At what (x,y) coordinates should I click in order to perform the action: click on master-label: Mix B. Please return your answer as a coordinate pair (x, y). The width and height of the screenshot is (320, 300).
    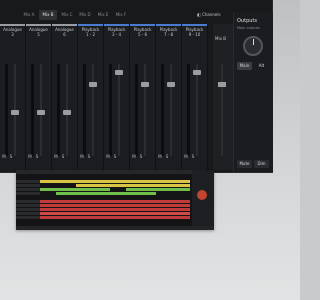
    Looking at the image, I should click on (220, 38).